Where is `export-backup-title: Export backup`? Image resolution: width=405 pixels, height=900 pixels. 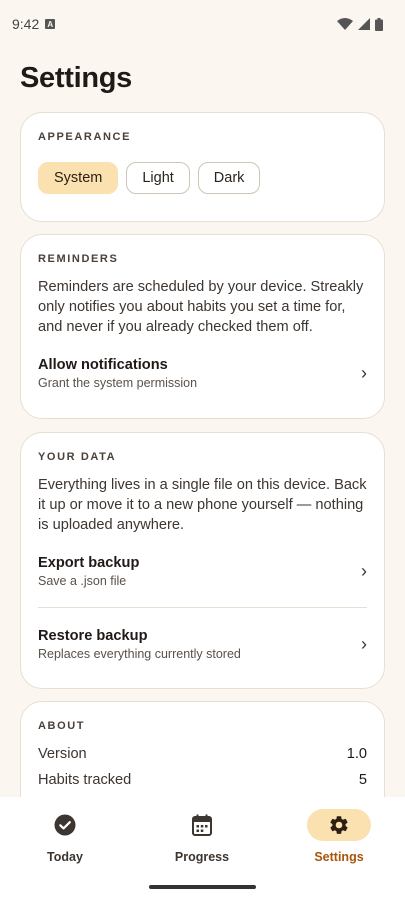
export-backup-title: Export backup is located at coordinates (89, 562).